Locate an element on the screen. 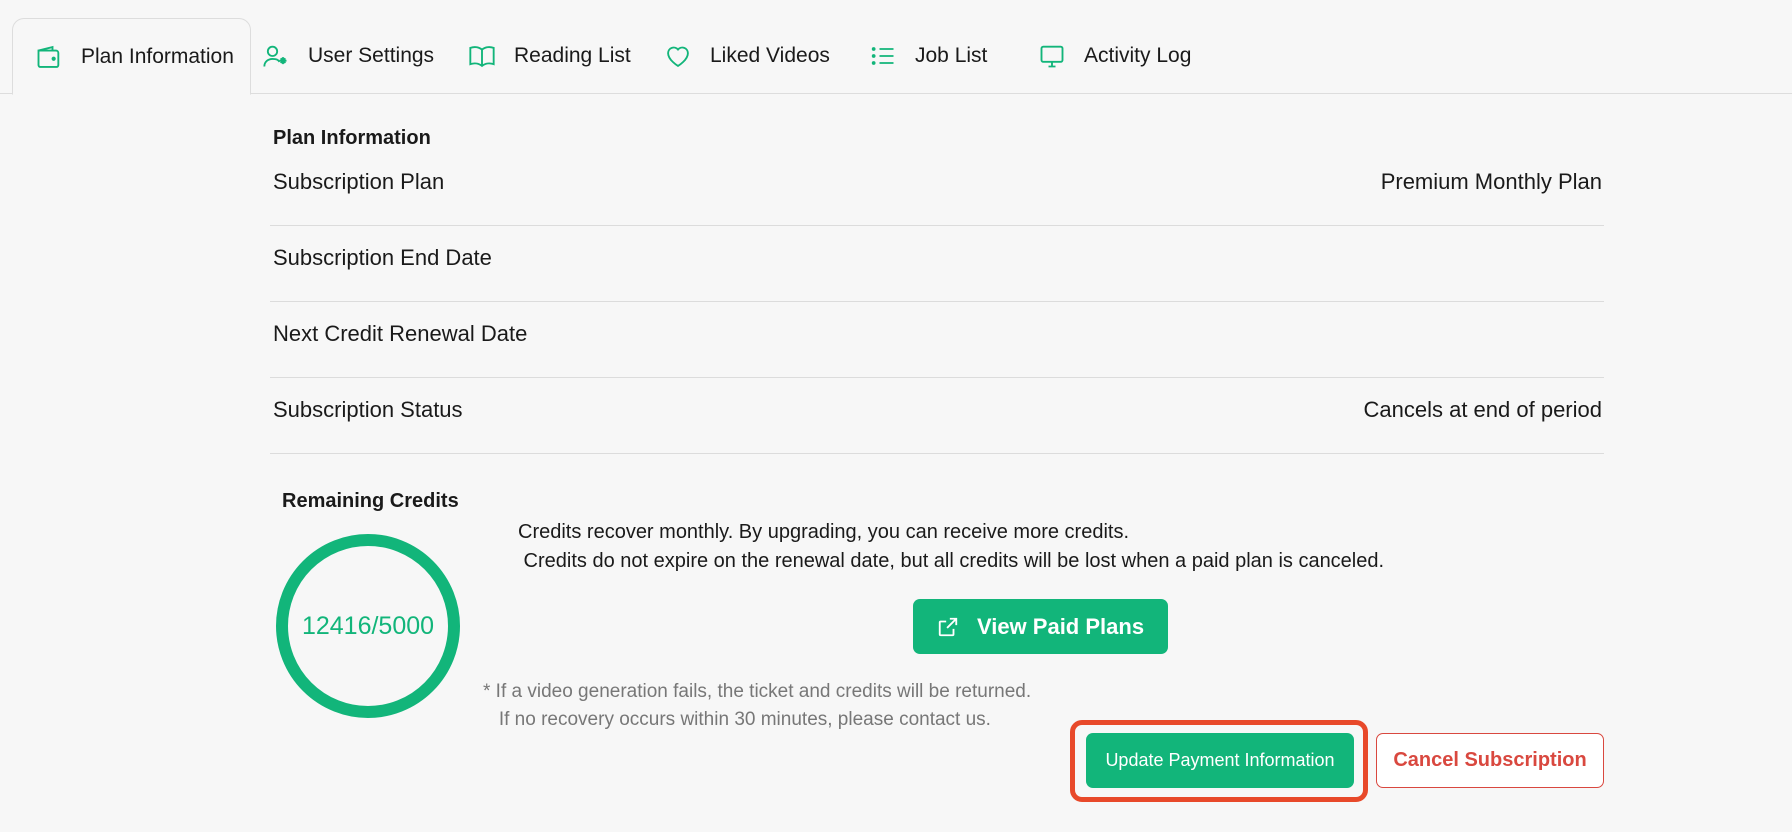 Image resolution: width=1792 pixels, height=832 pixels. list-icon is located at coordinates (882, 56).